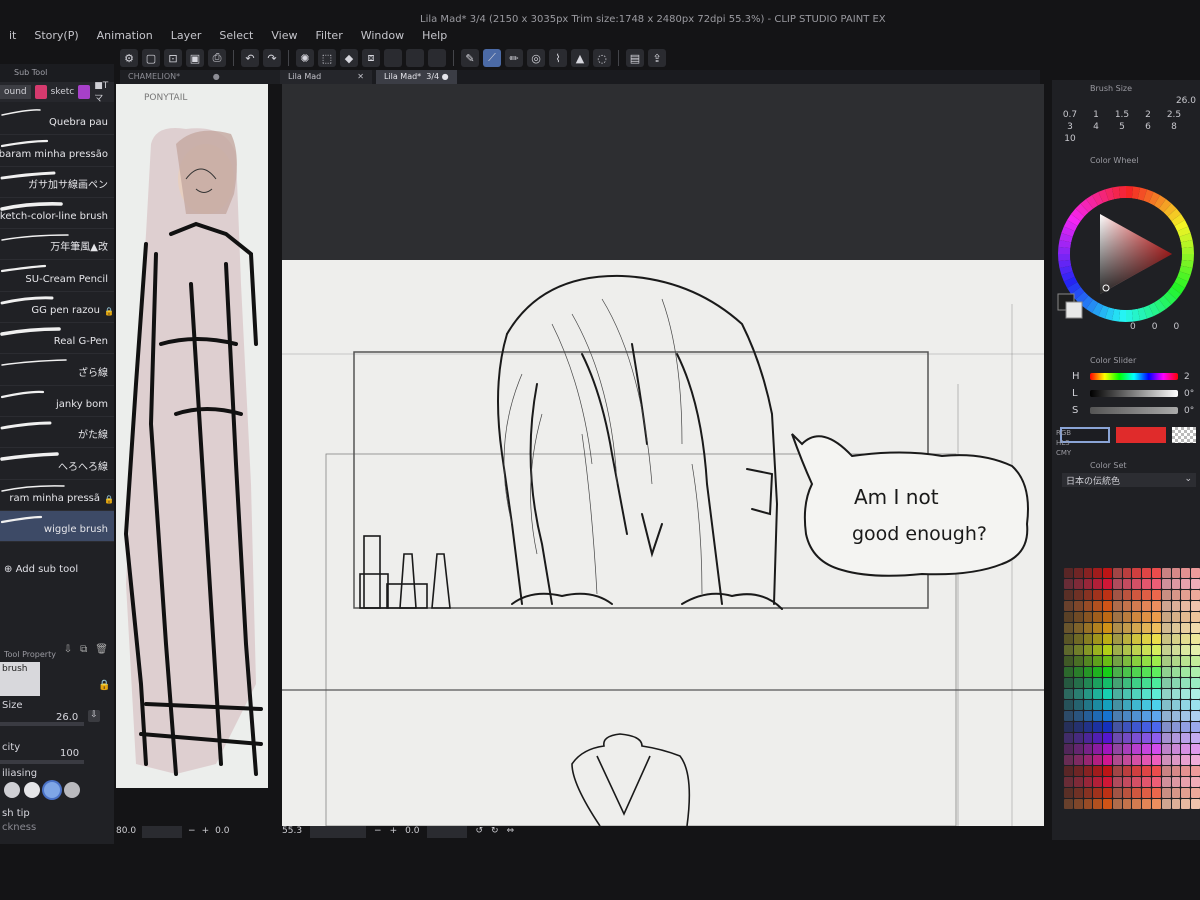  I want to click on new-file-icon: ▢, so click(151, 58).